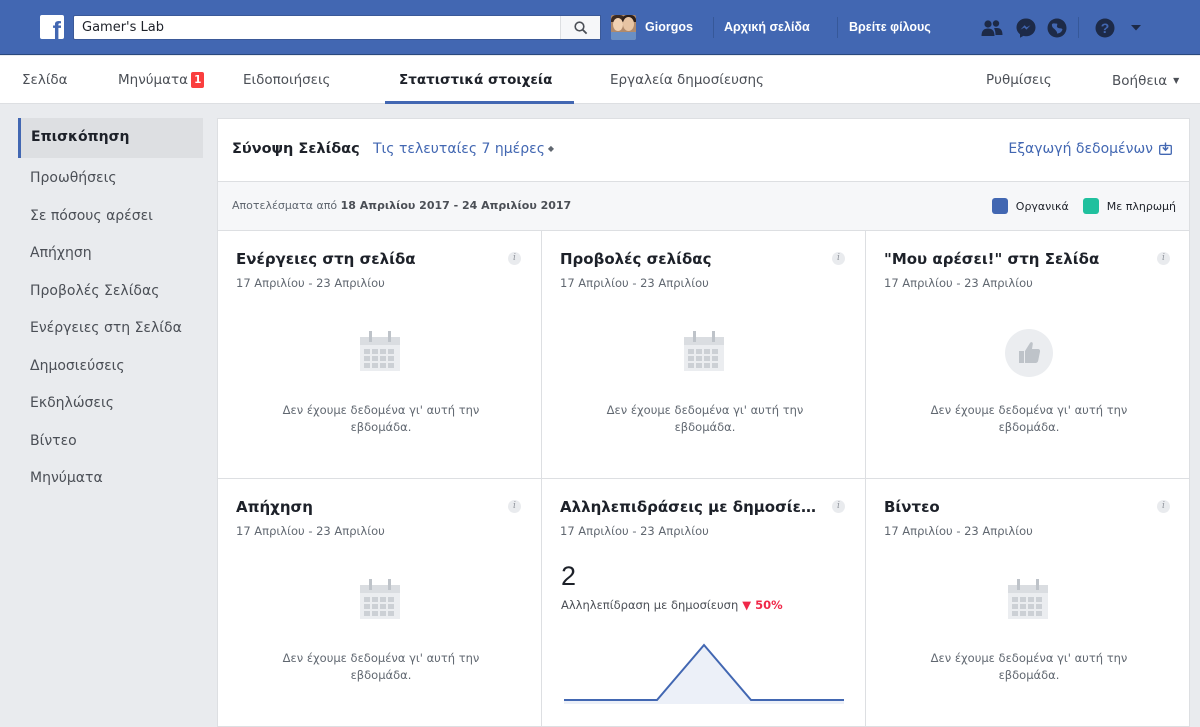 The height and width of the screenshot is (727, 1200). What do you see at coordinates (623, 27) in the screenshot?
I see `user-avatar` at bounding box center [623, 27].